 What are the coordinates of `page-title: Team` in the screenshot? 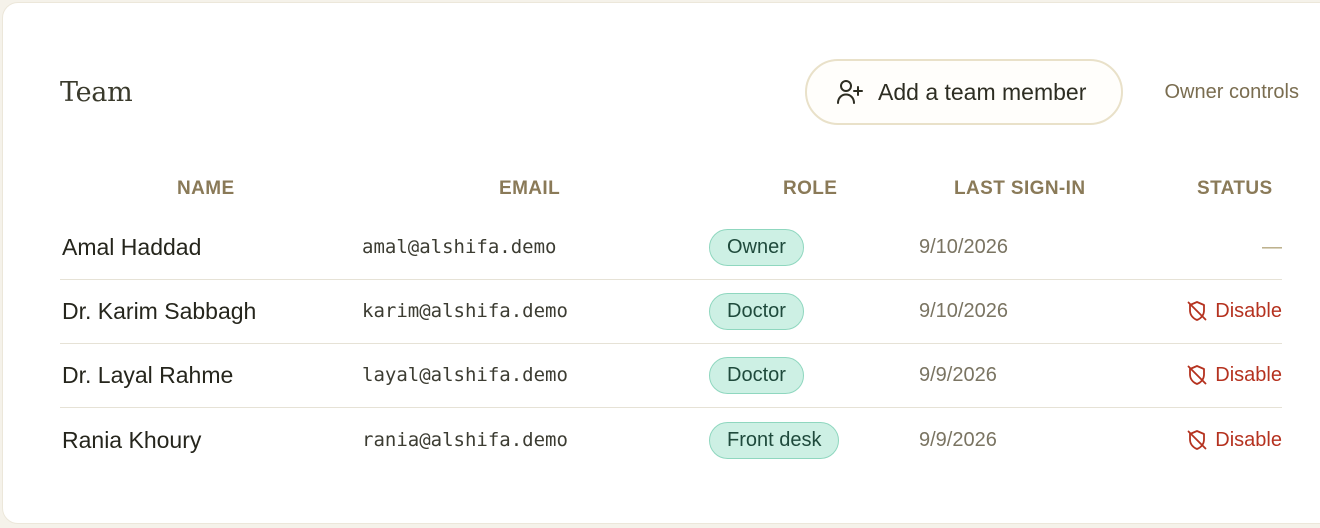 It's located at (96, 92).